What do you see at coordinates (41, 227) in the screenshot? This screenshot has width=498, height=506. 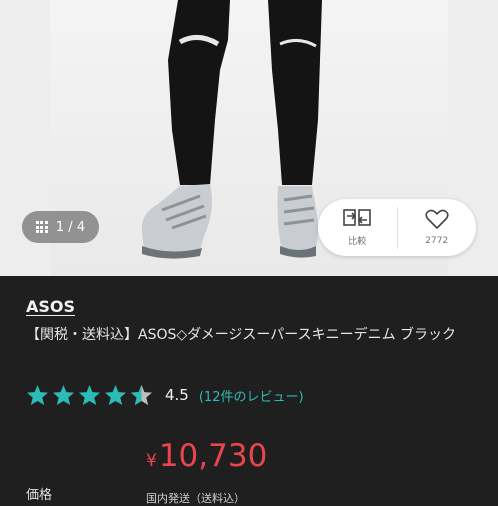 I see `grid-icon` at bounding box center [41, 227].